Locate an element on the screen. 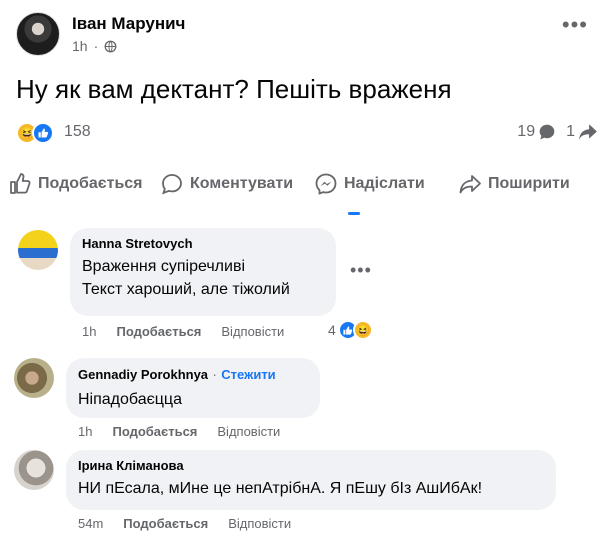 This screenshot has height=540, width=610. comment-reaction-count: 4 is located at coordinates (332, 330).